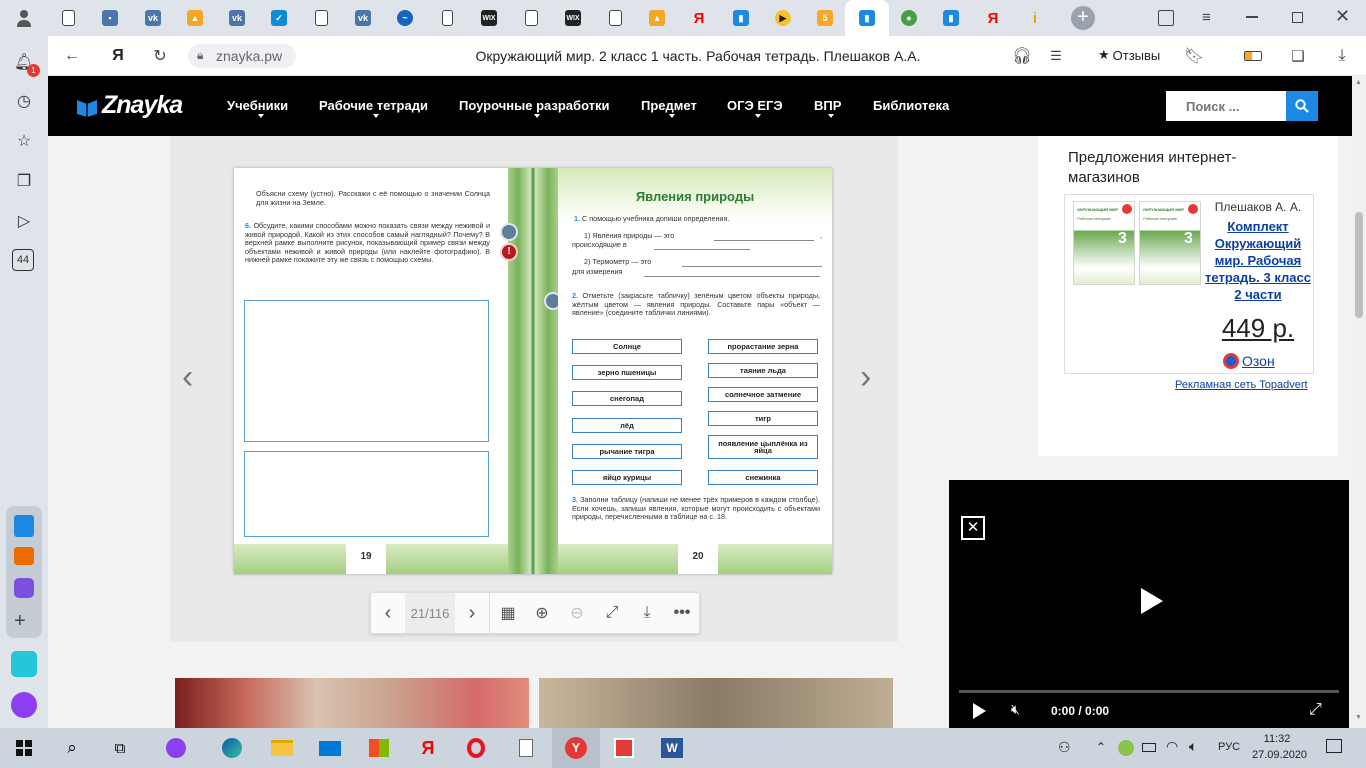  What do you see at coordinates (526, 748) in the screenshot?
I see `notepad-icon` at bounding box center [526, 748].